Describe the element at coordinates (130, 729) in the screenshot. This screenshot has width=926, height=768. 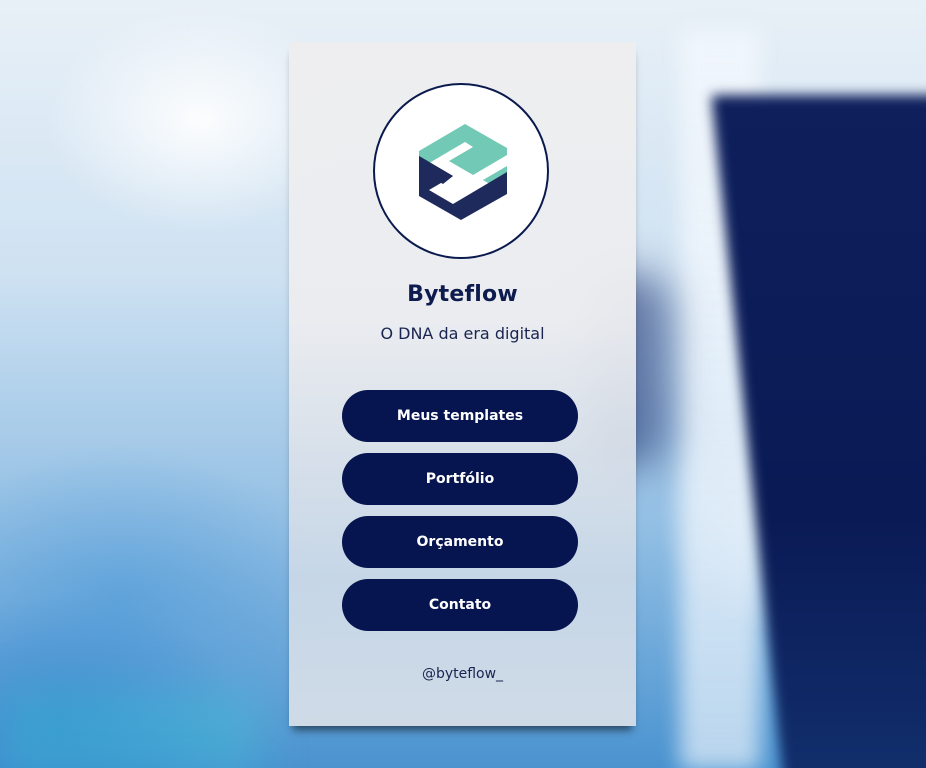
I see `background-blur` at that location.